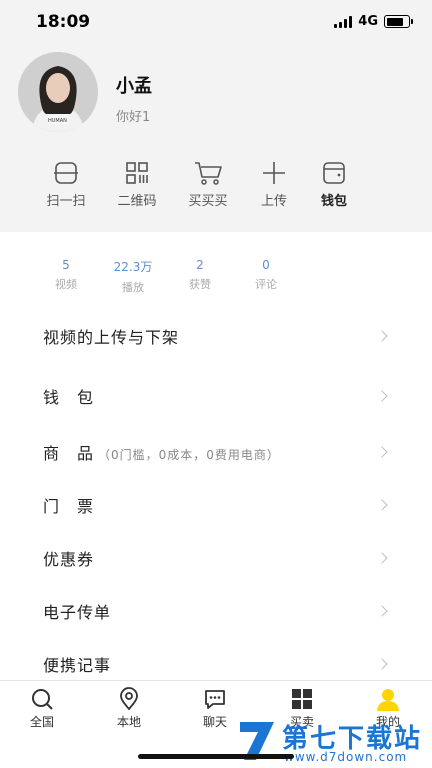 The height and width of the screenshot is (768, 432). I want to click on cart-icon, so click(208, 173).